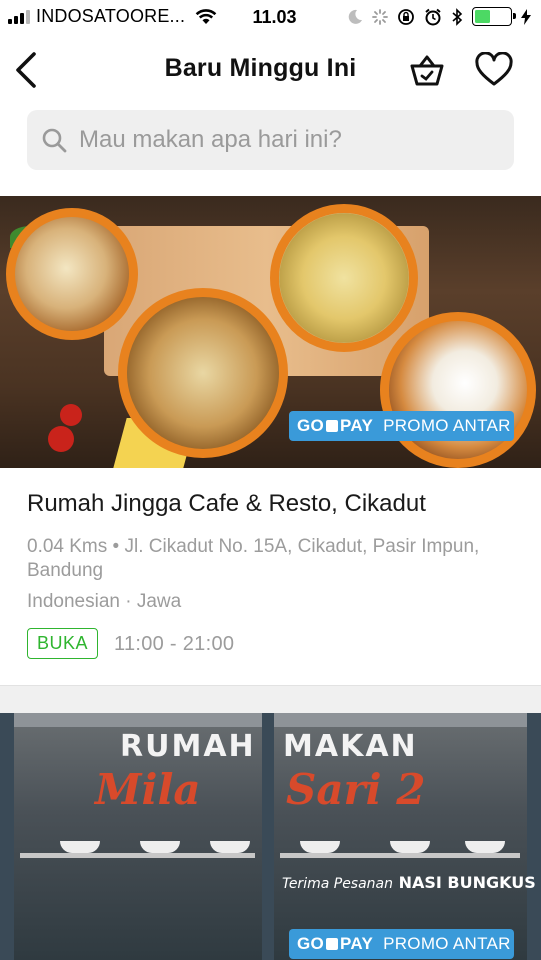  What do you see at coordinates (274, 17) in the screenshot?
I see `clock-text: 11.03` at bounding box center [274, 17].